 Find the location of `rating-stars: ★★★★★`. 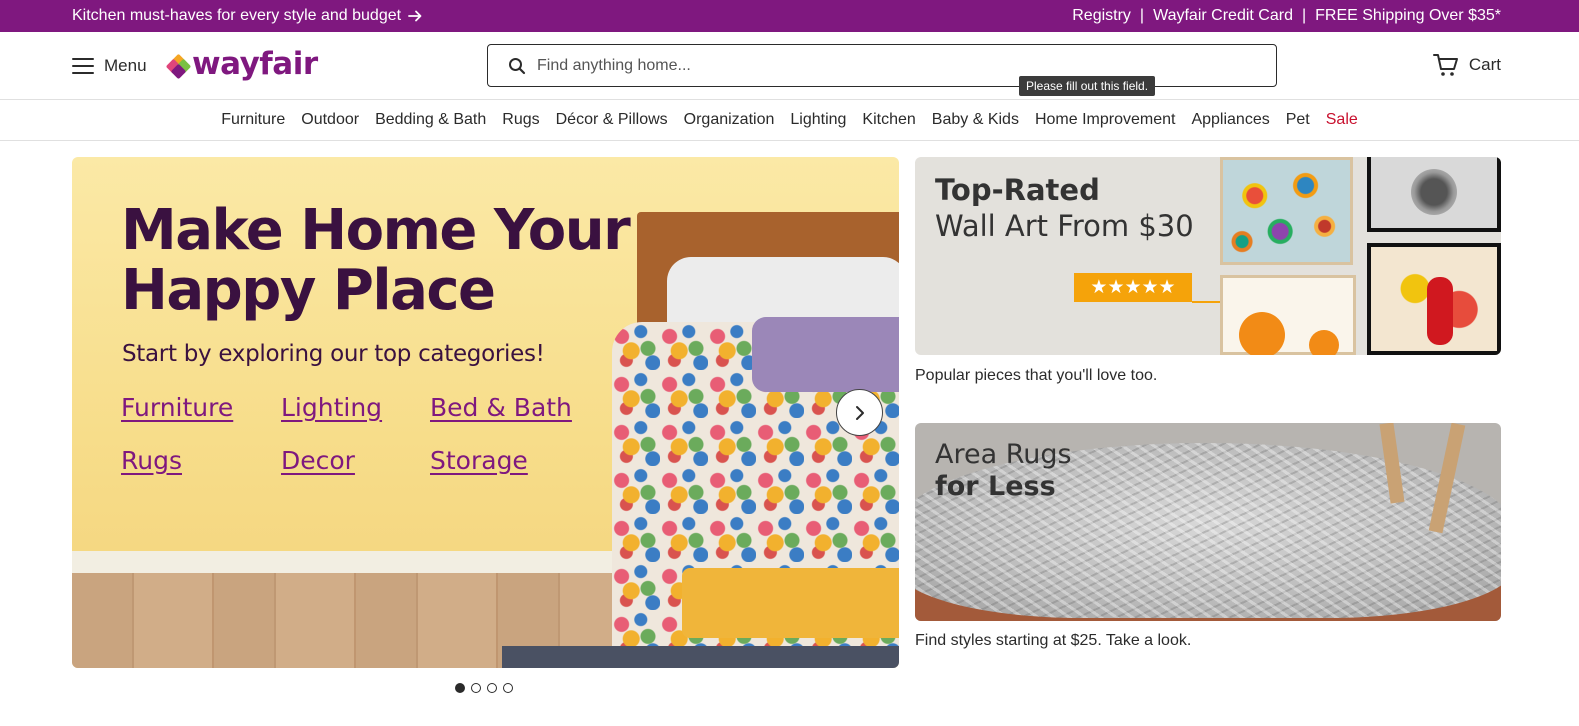

rating-stars: ★★★★★ is located at coordinates (1133, 287).